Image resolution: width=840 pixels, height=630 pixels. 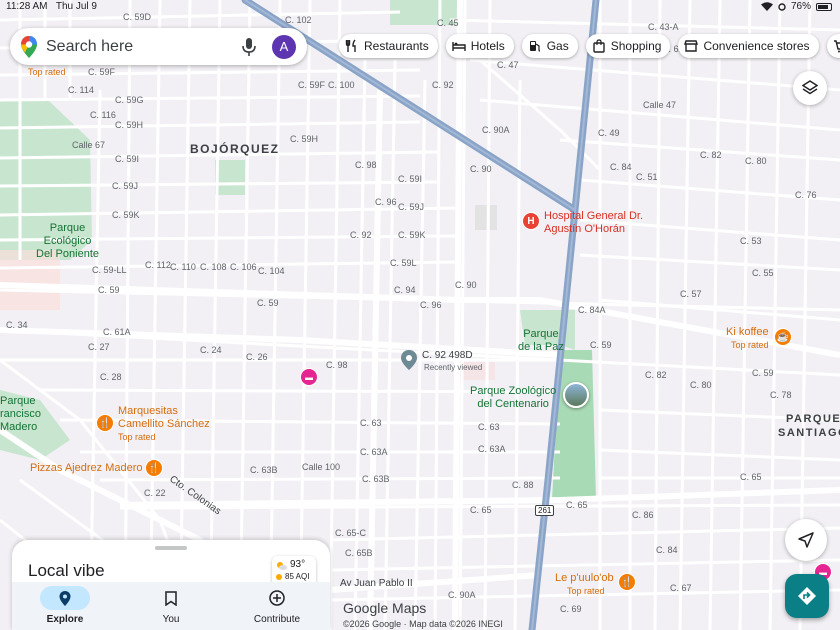 What do you see at coordinates (304, 139) in the screenshot?
I see `street-label: C. 59H` at bounding box center [304, 139].